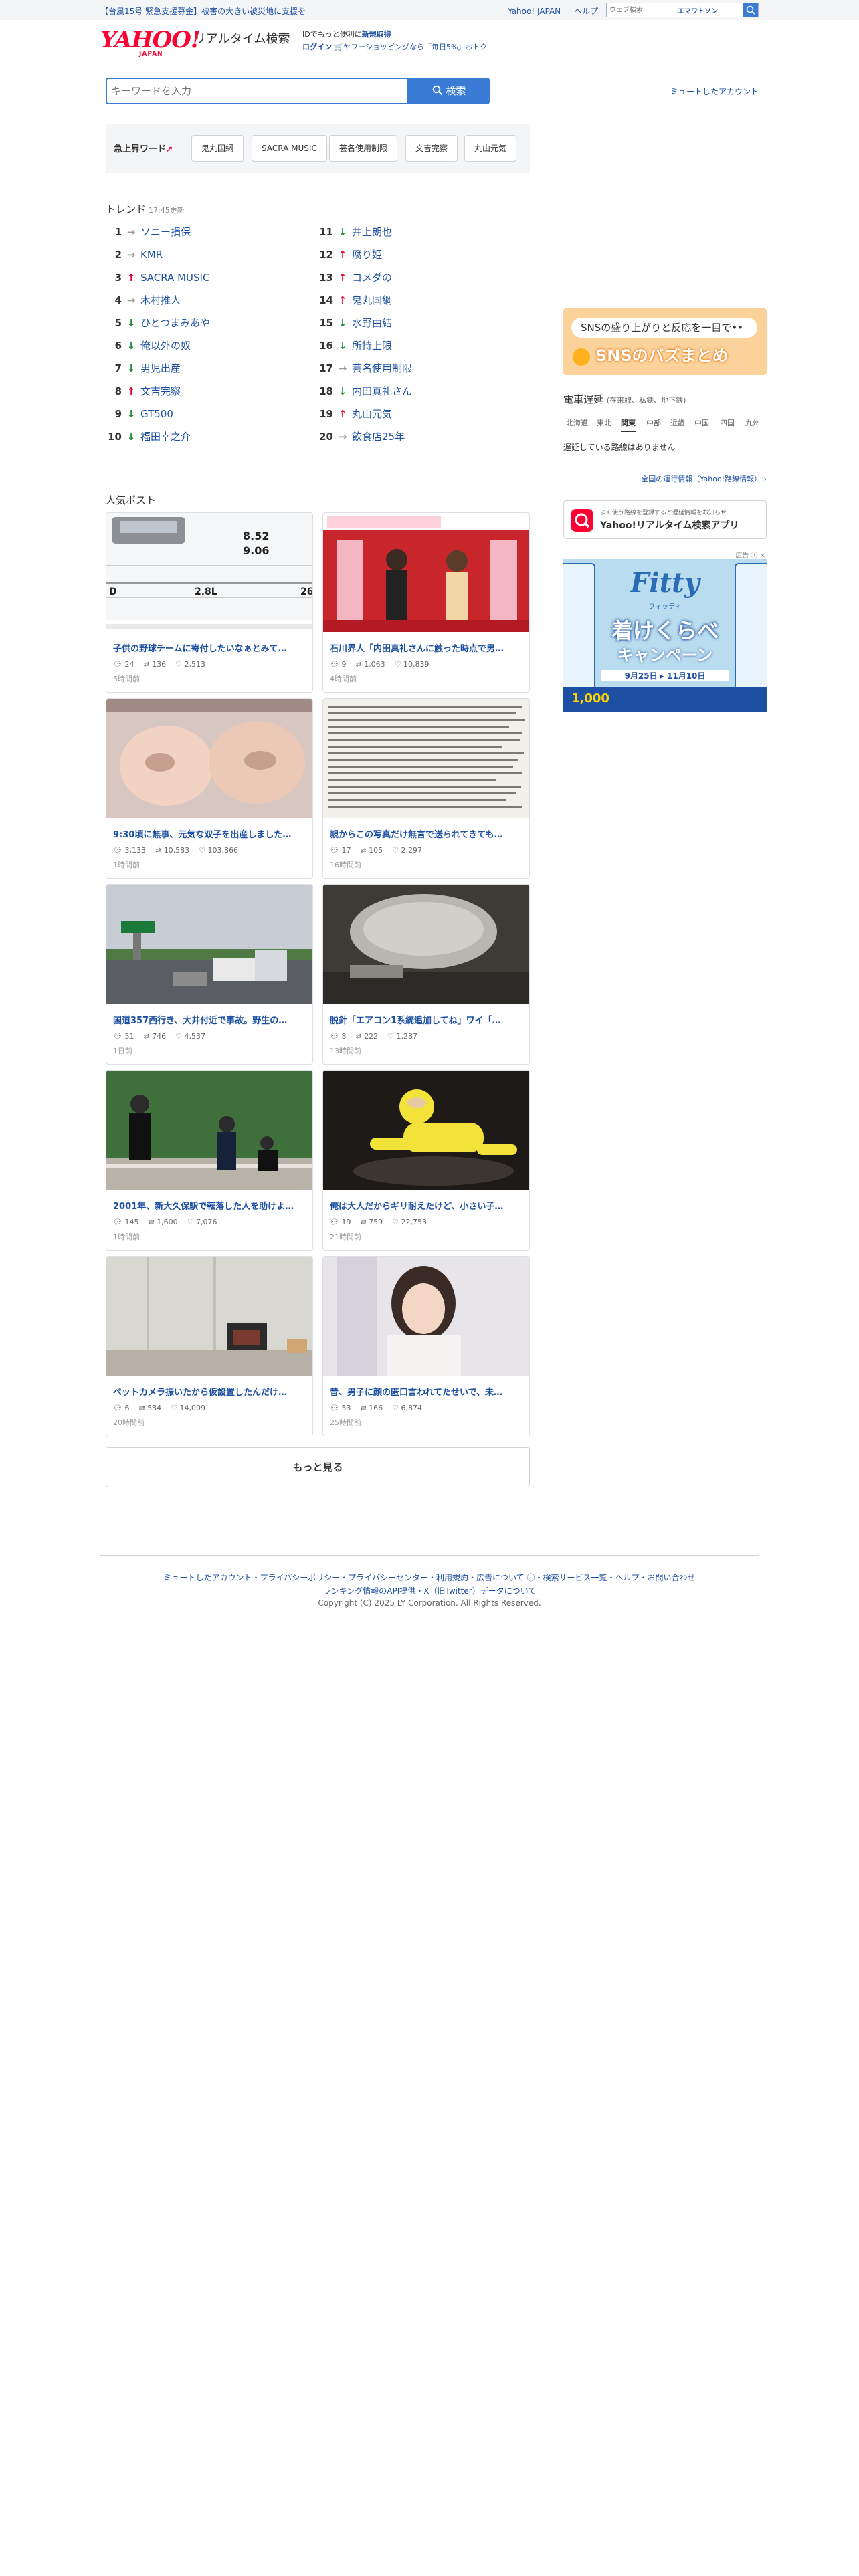 This screenshot has height=2576, width=859. What do you see at coordinates (289, 148) in the screenshot?
I see `surge-chip: SACRA MUSIC` at bounding box center [289, 148].